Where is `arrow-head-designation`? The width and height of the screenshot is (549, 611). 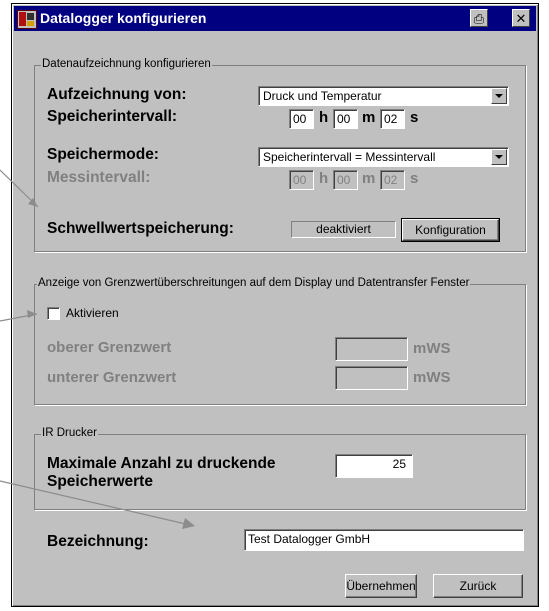
arrow-head-designation is located at coordinates (188, 523).